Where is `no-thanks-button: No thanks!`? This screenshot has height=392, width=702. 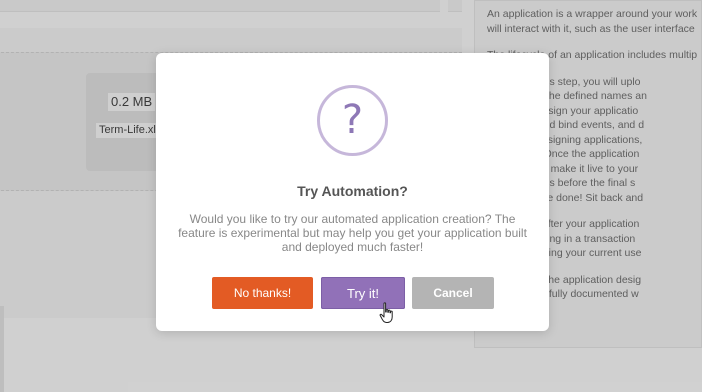 no-thanks-button: No thanks! is located at coordinates (262, 293).